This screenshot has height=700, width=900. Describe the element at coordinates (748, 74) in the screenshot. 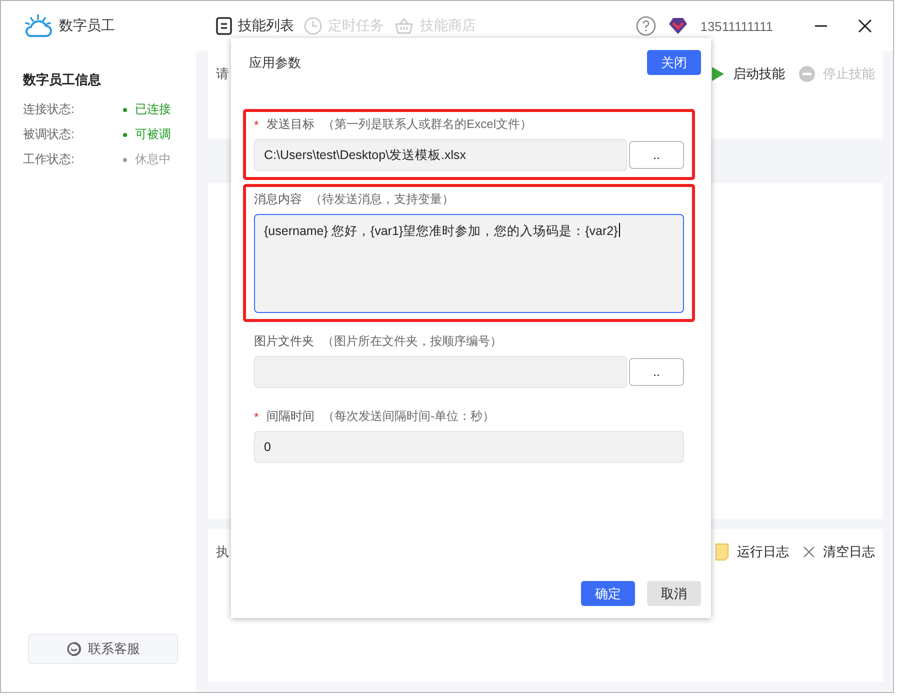

I see `skill-action-button: 启动技能` at that location.